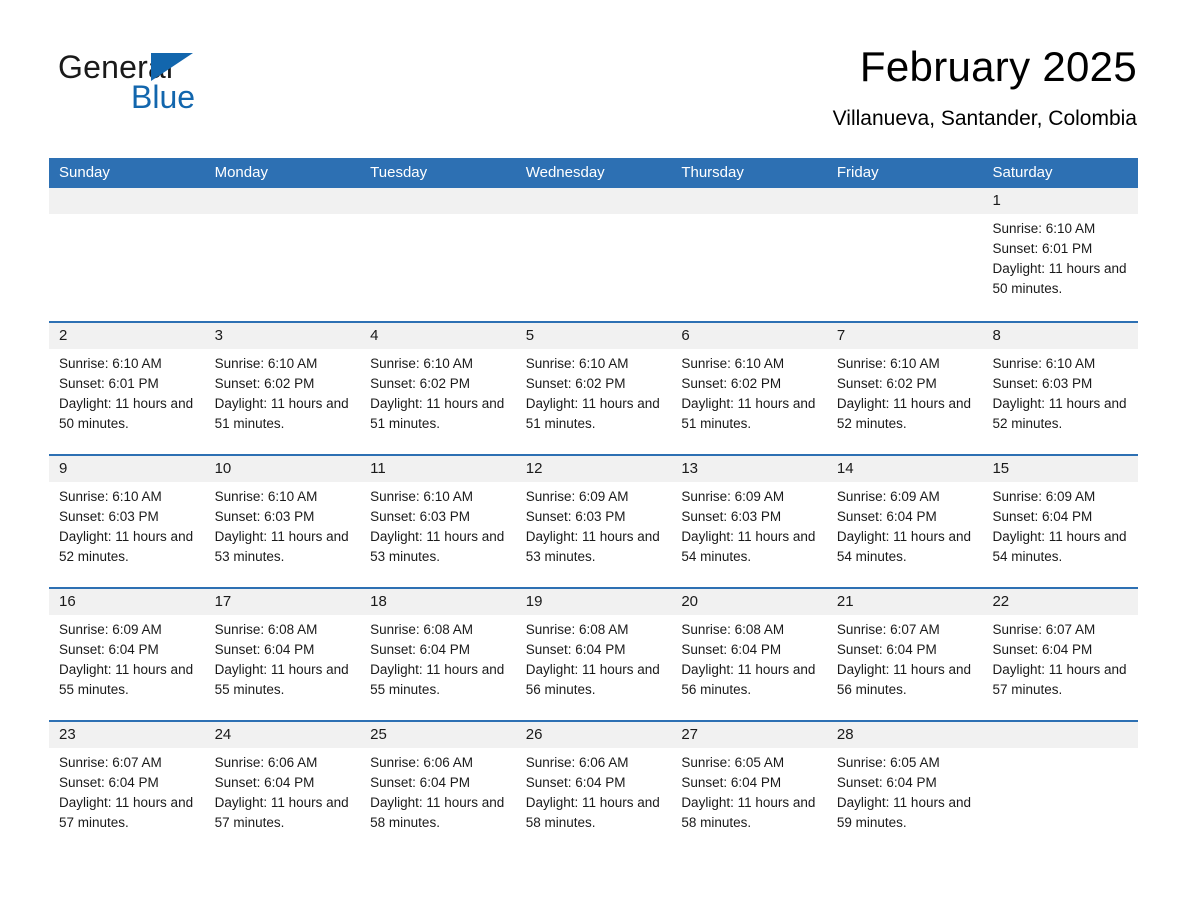 This screenshot has width=1188, height=918. I want to click on day-number: 17, so click(223, 601).